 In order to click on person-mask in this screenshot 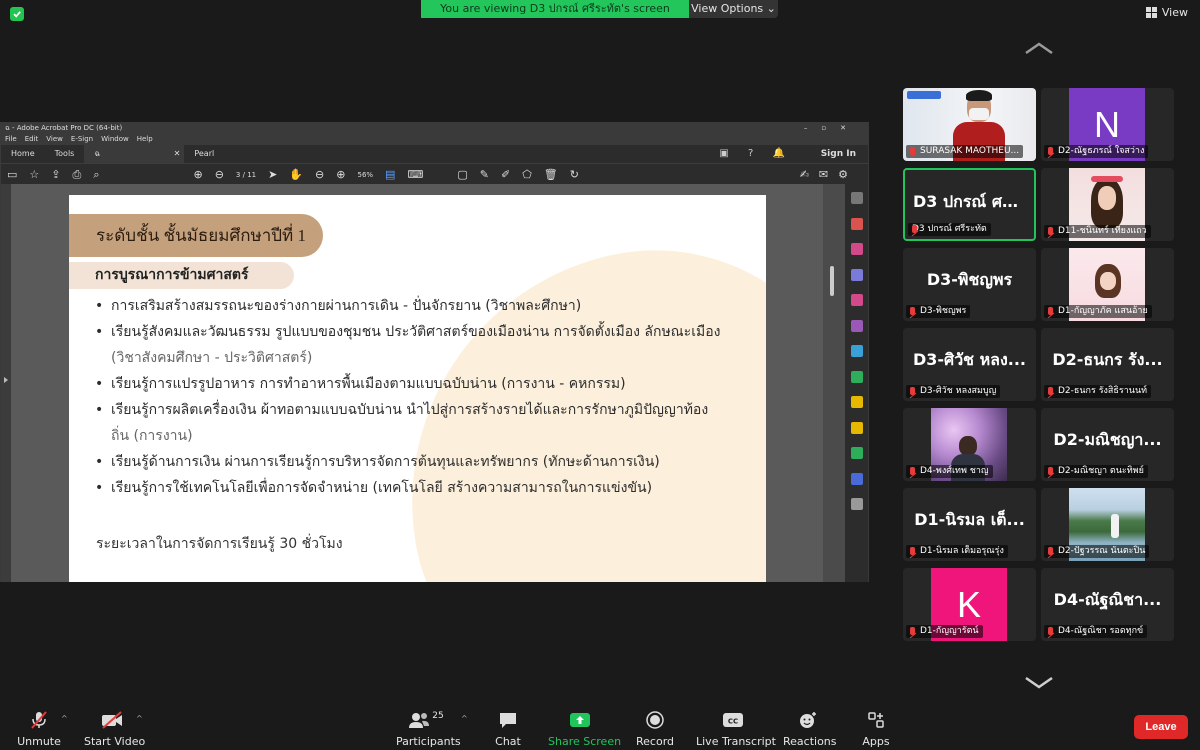, I will do `click(979, 114)`.